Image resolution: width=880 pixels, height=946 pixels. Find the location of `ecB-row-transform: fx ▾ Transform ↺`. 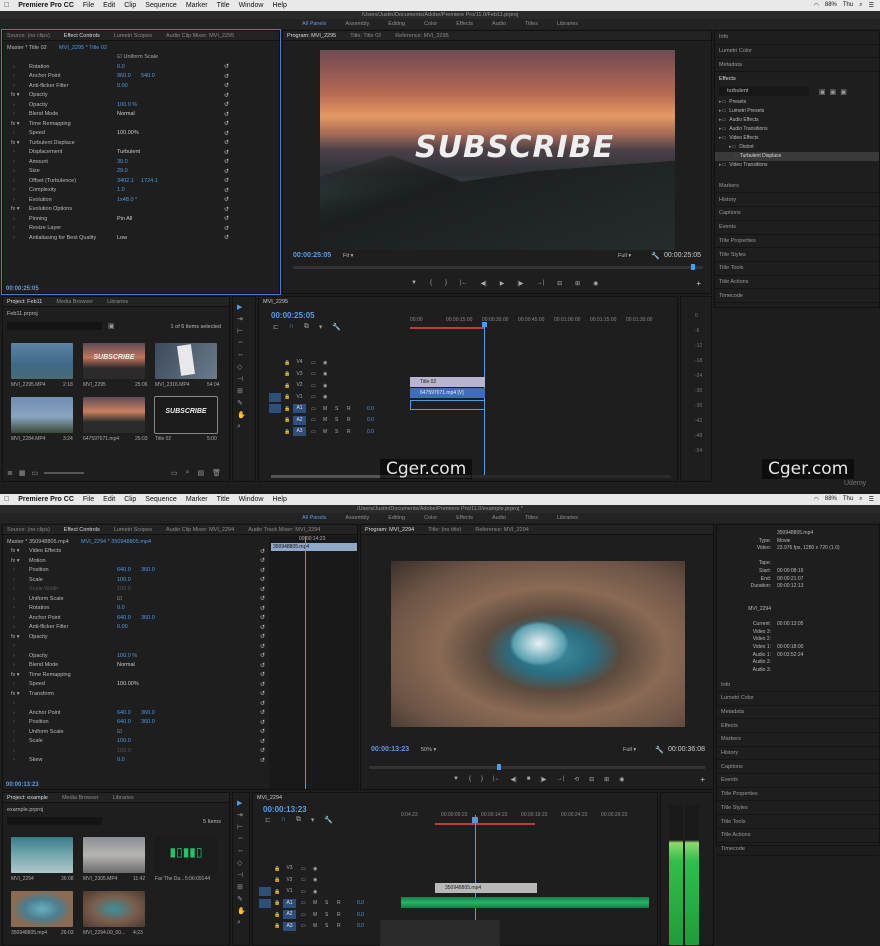

ecB-row-transform: fx ▾ Transform ↺ is located at coordinates (136, 694).